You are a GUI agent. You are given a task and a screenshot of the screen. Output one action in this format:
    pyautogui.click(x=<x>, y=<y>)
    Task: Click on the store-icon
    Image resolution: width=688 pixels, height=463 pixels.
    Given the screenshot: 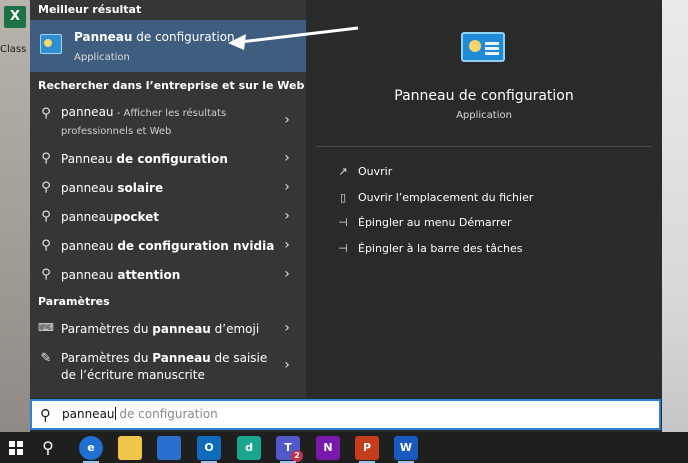 What is the action you would take?
    pyautogui.click(x=169, y=448)
    